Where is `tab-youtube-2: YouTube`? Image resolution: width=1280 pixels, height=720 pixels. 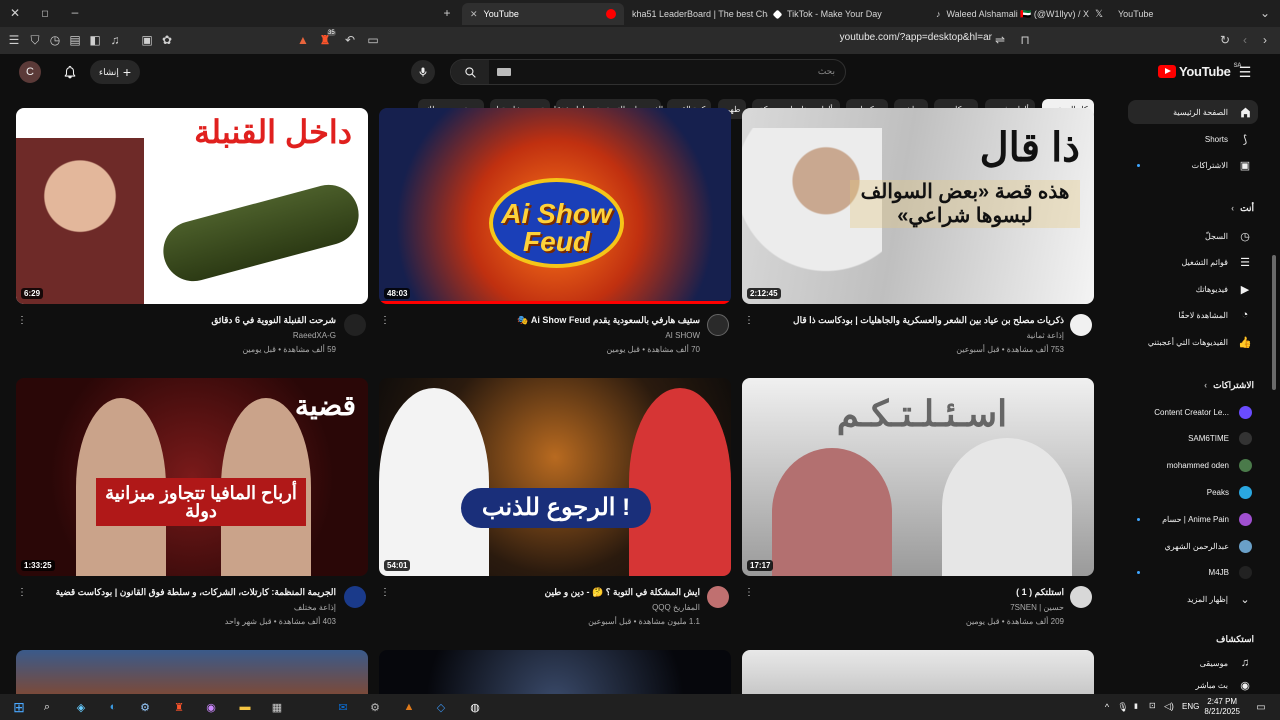 tab-youtube-2: YouTube is located at coordinates (1175, 14).